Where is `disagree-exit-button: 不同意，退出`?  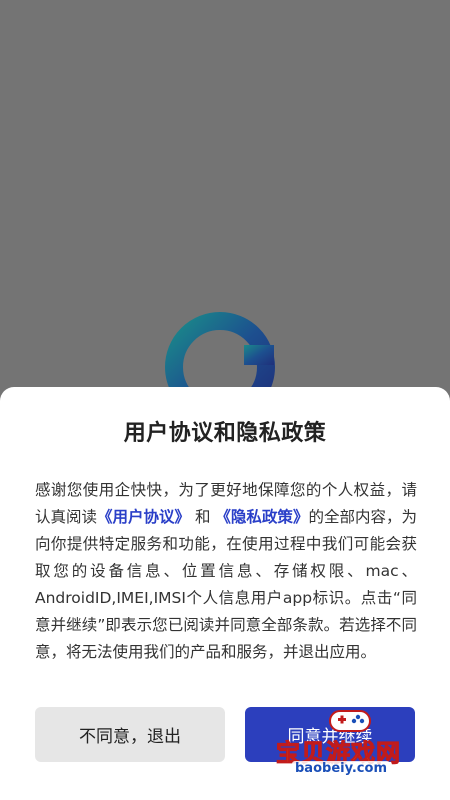
disagree-exit-button: 不同意，退出 is located at coordinates (130, 734).